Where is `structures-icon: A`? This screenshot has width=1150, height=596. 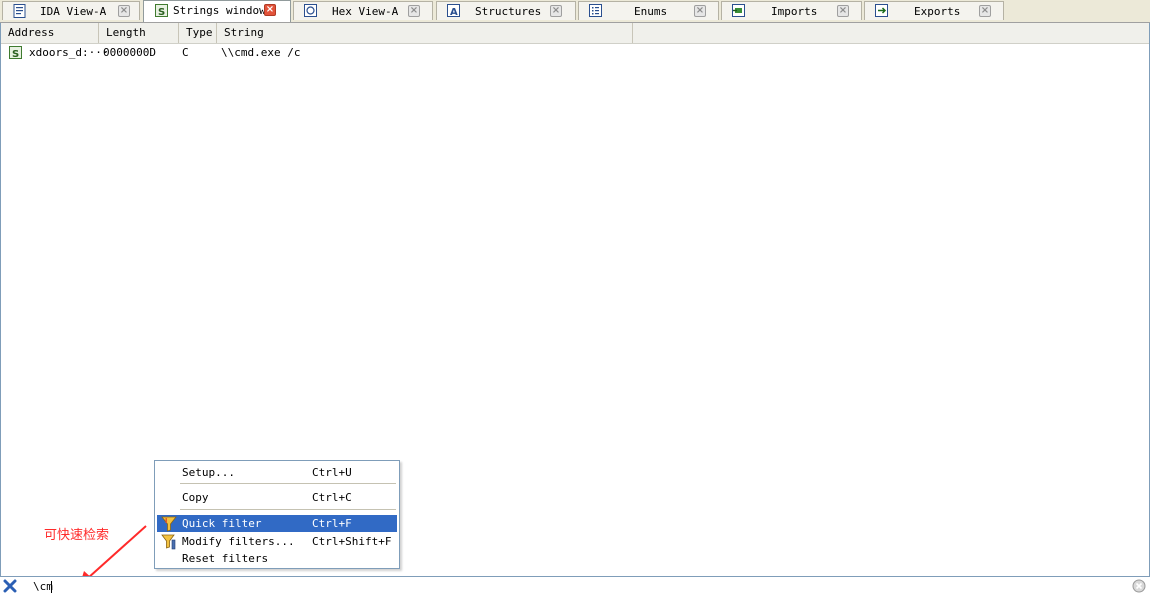
structures-icon: A is located at coordinates (453, 11).